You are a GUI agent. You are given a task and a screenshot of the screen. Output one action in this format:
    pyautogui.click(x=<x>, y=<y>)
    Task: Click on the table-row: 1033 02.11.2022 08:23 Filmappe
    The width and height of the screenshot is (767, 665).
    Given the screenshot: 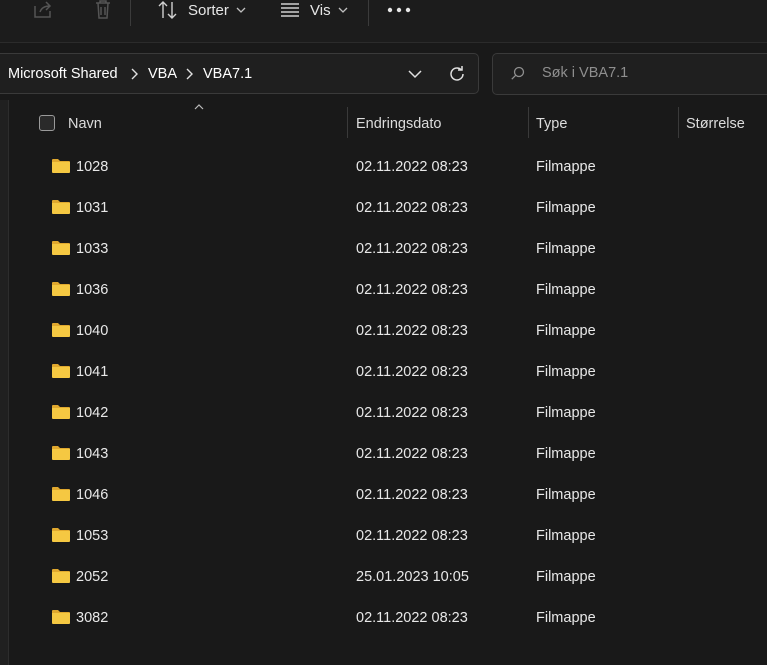 What is the action you would take?
    pyautogui.click(x=388, y=247)
    